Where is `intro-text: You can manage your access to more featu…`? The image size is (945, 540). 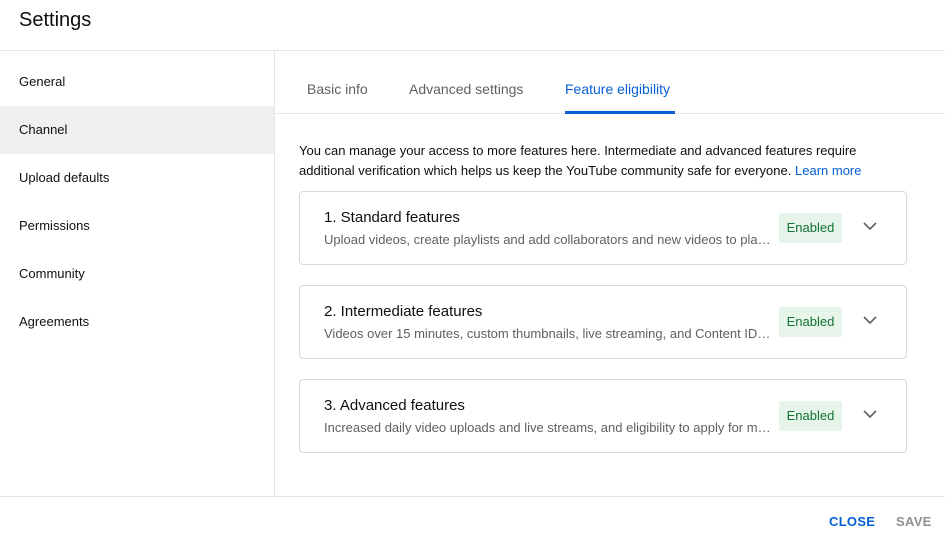
intro-text: You can manage your access to more featu… is located at coordinates (578, 160).